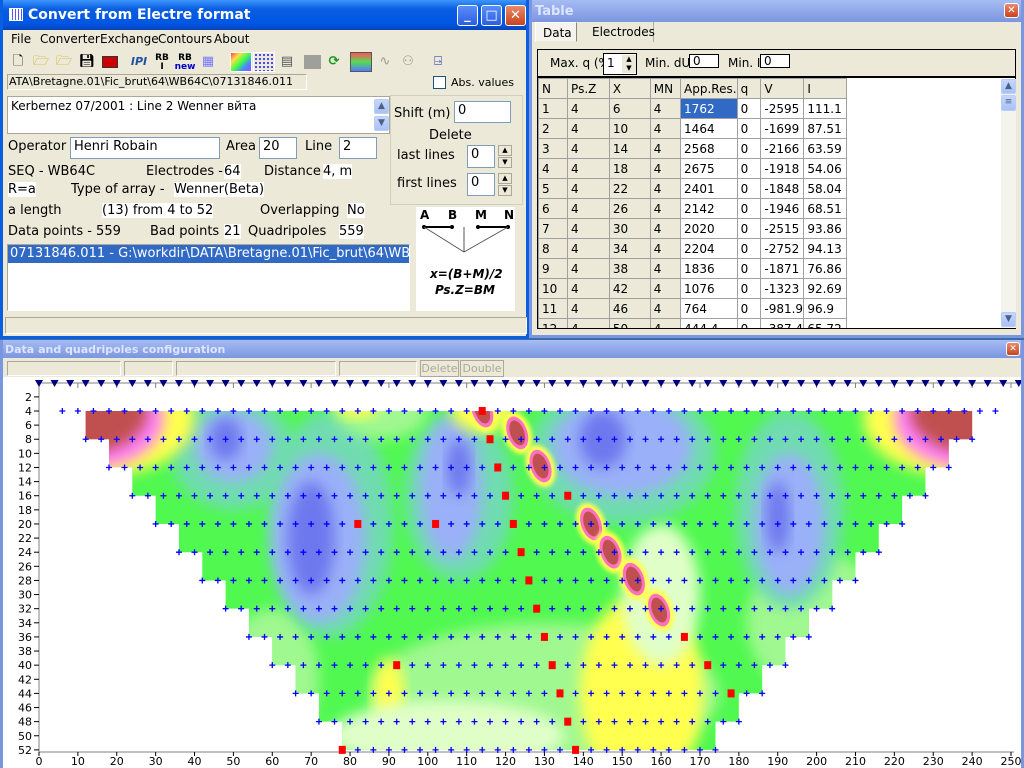 The height and width of the screenshot is (768, 1024). What do you see at coordinates (231, 39) in the screenshot?
I see `menu-about: About` at bounding box center [231, 39].